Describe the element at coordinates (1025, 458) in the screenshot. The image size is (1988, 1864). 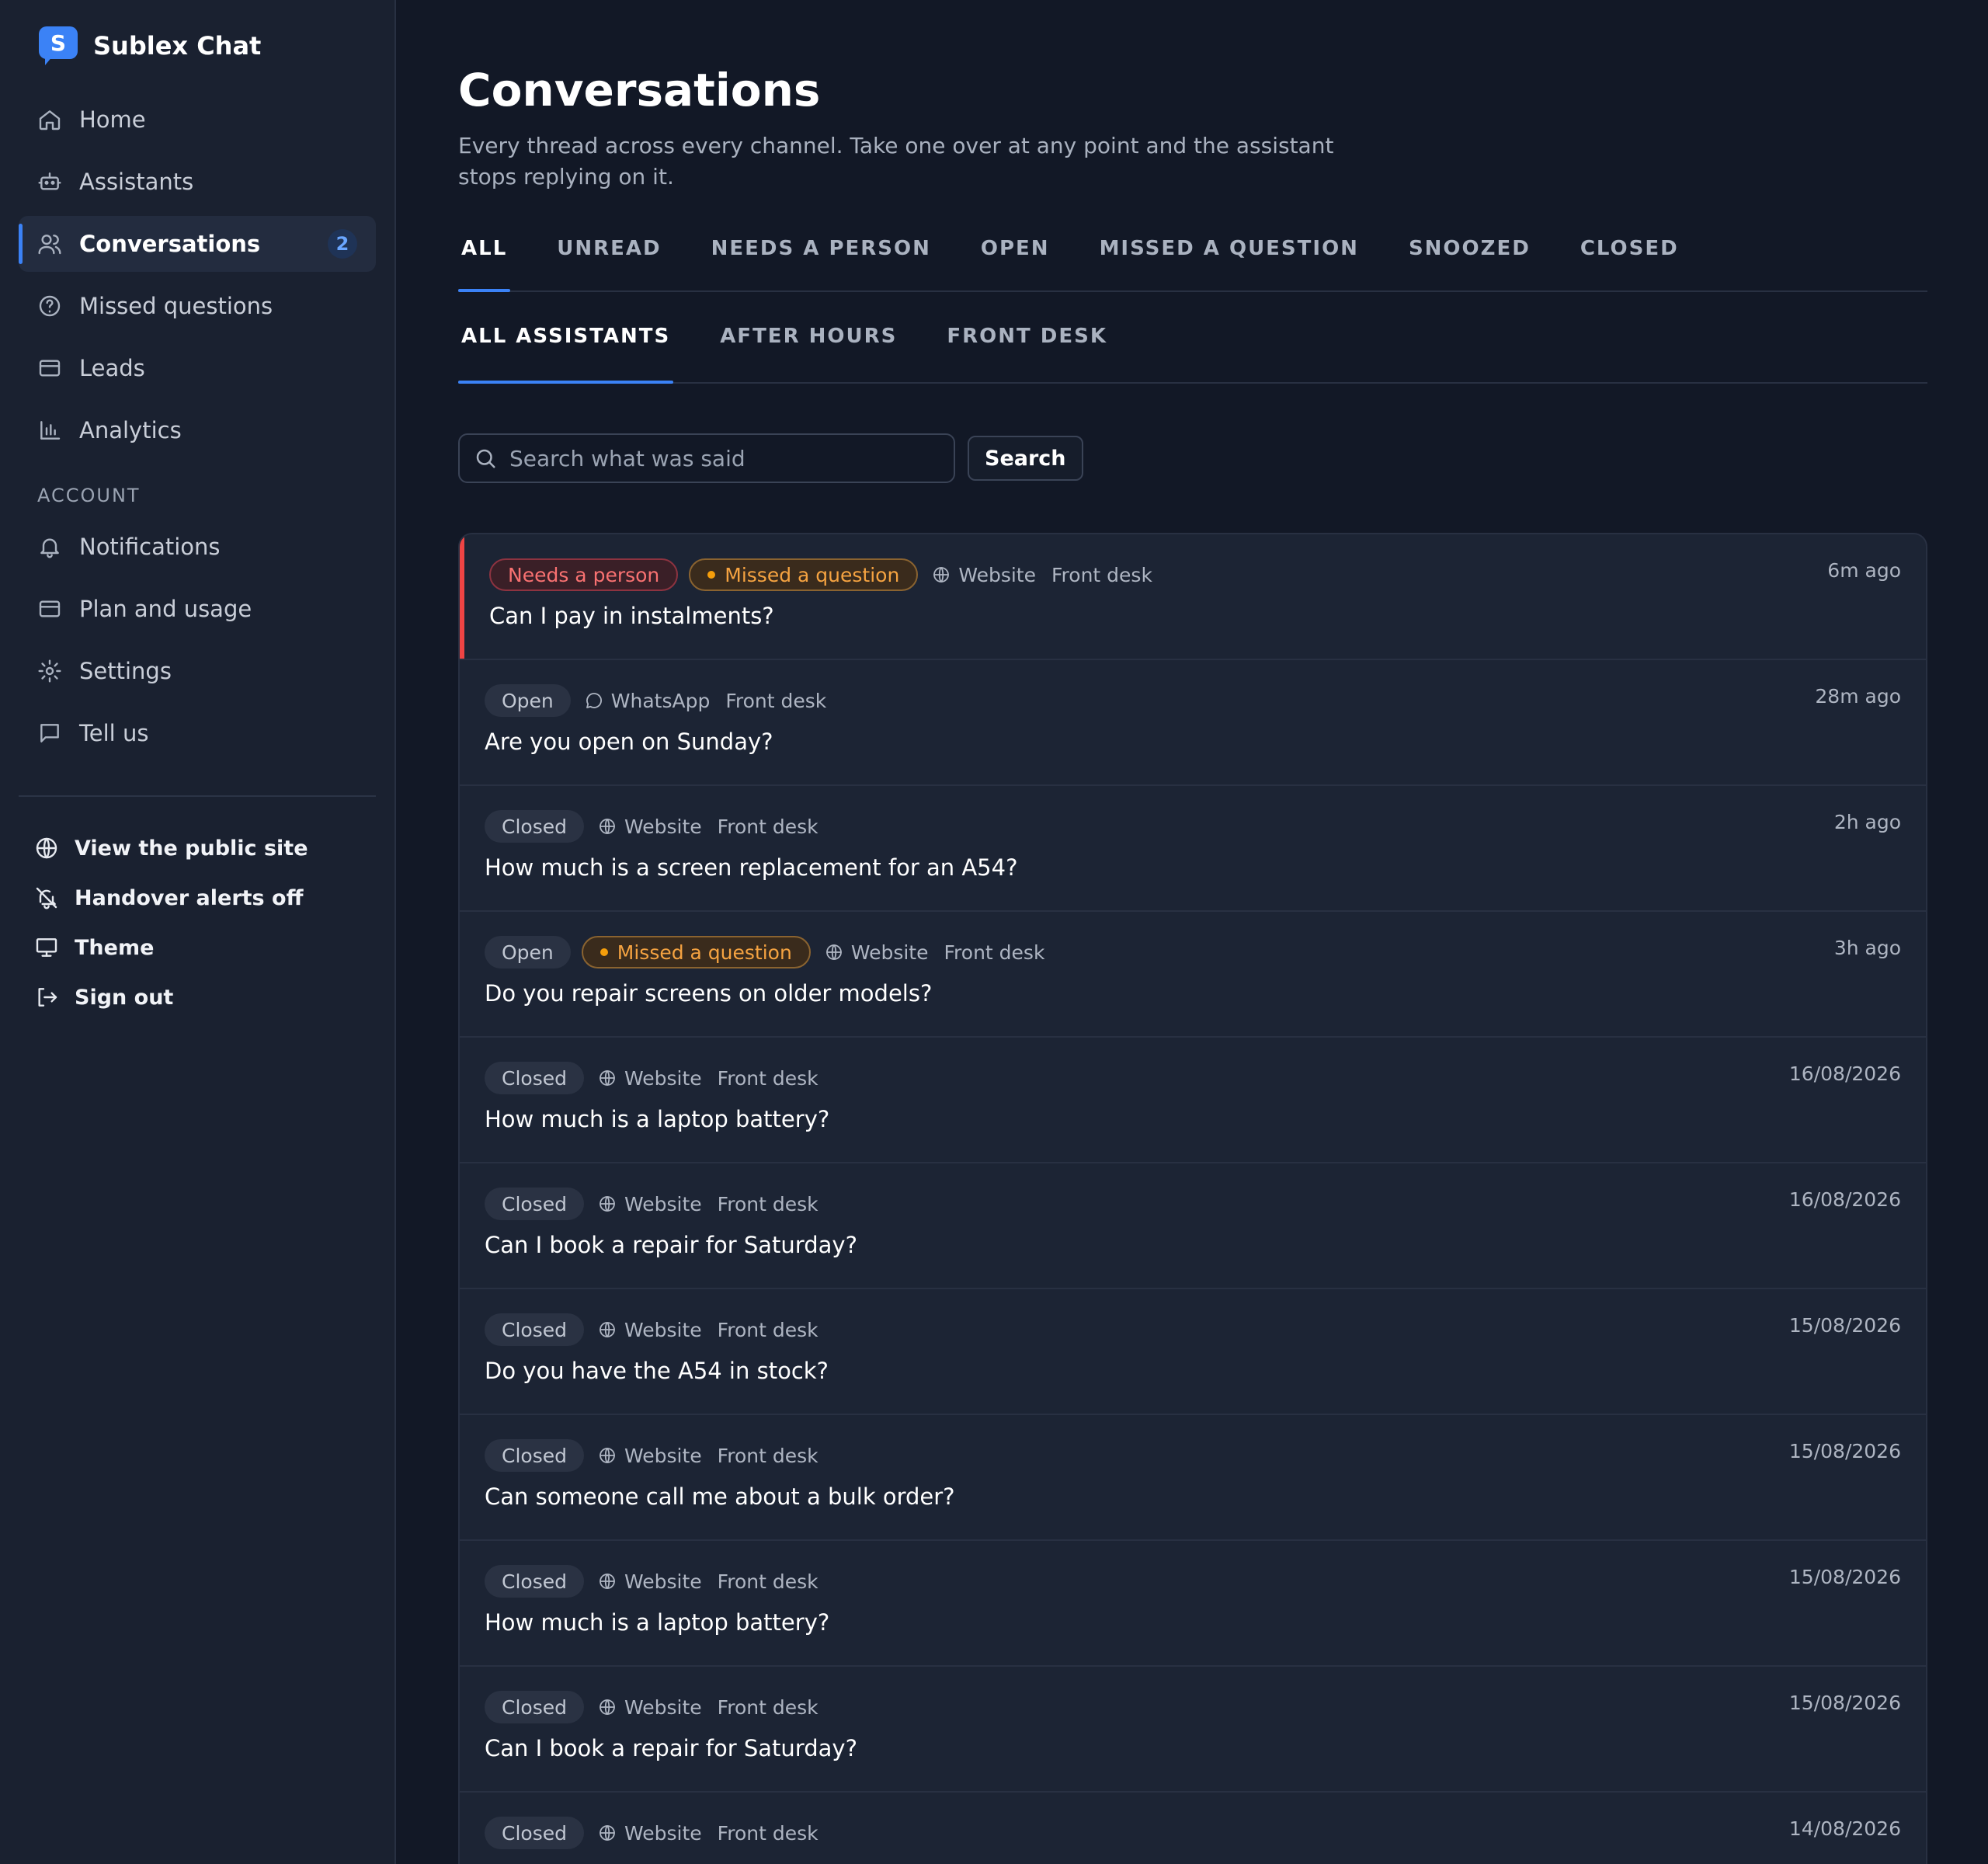
I see `search-button: Search` at that location.